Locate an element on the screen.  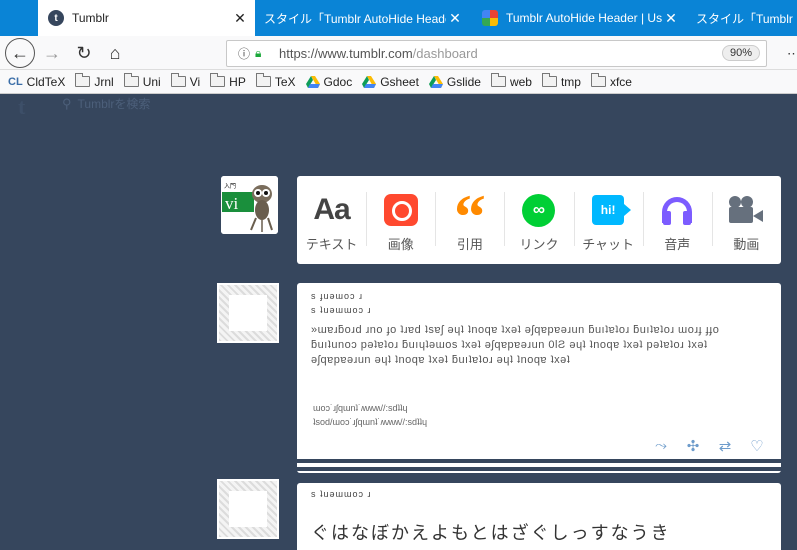
link-icon: ∞ is located at coordinates (539, 210).